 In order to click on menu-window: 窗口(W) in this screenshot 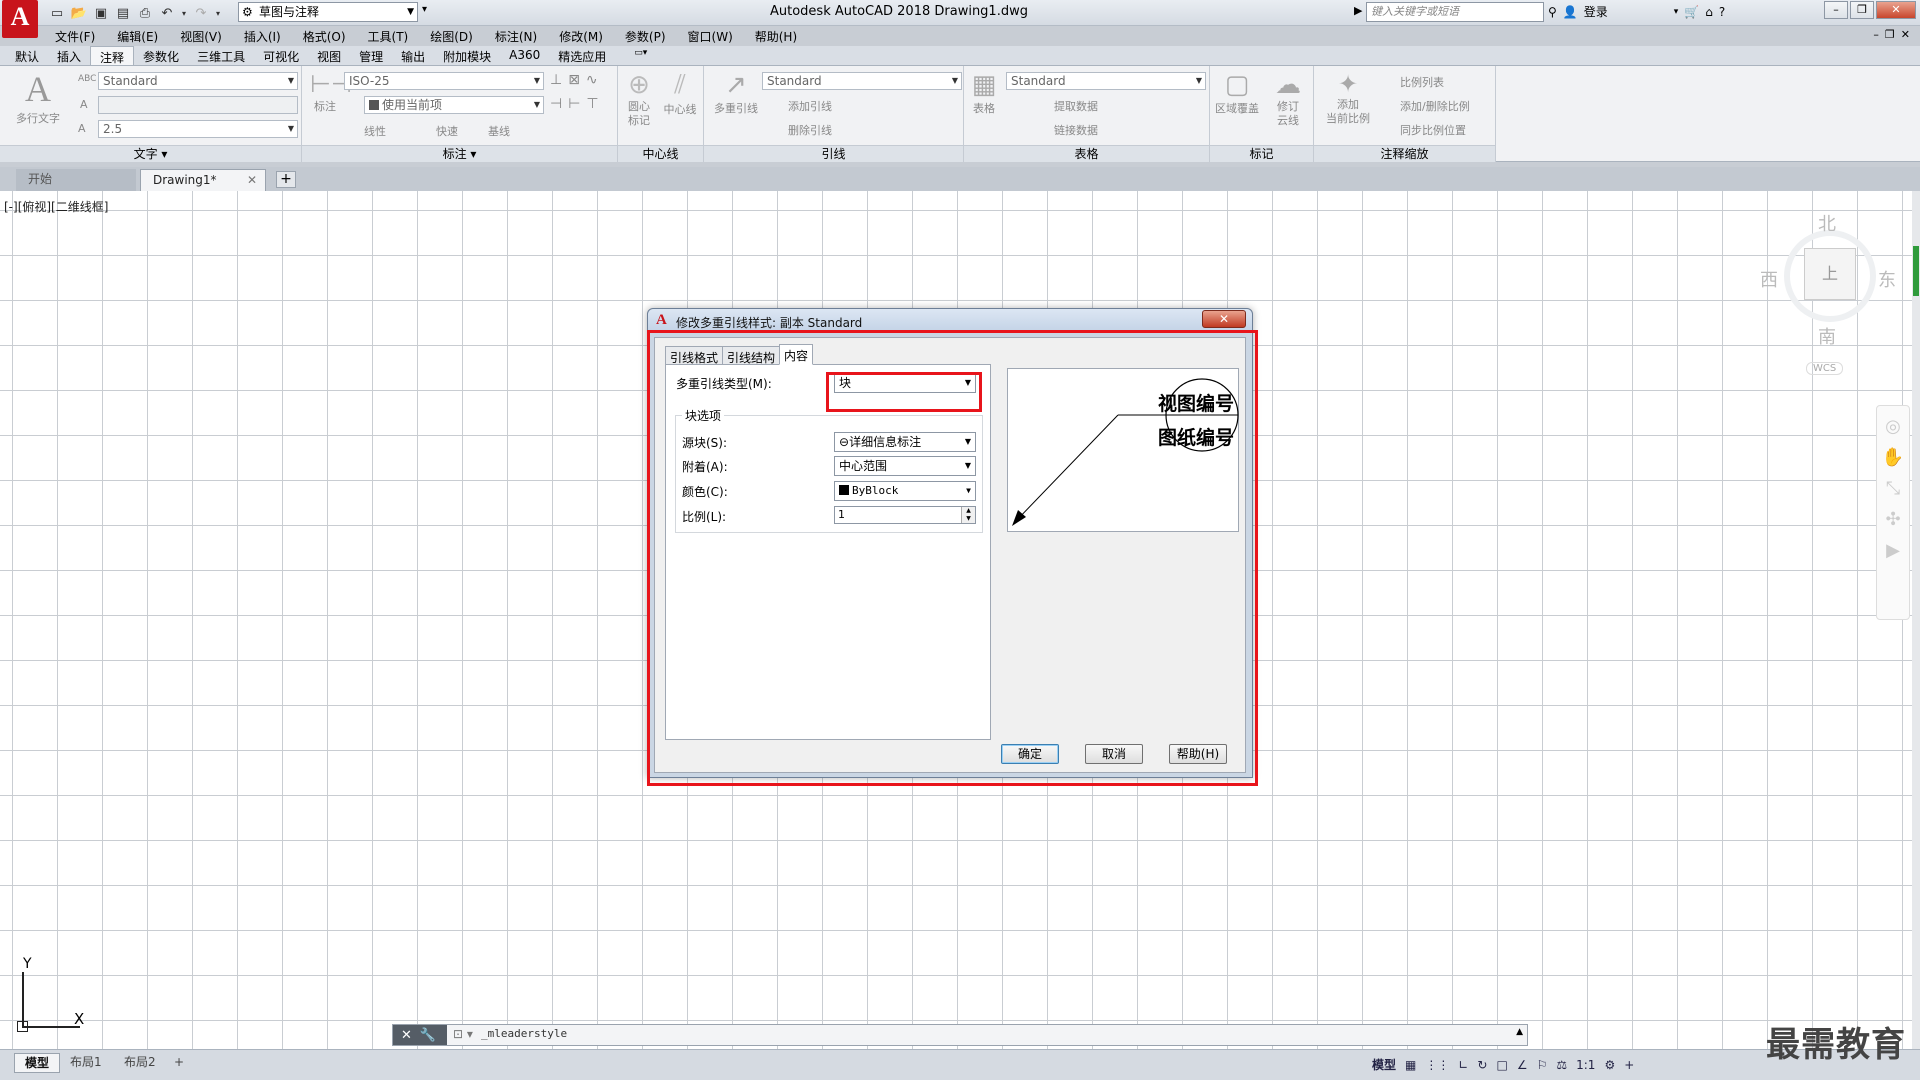, I will do `click(710, 36)`.